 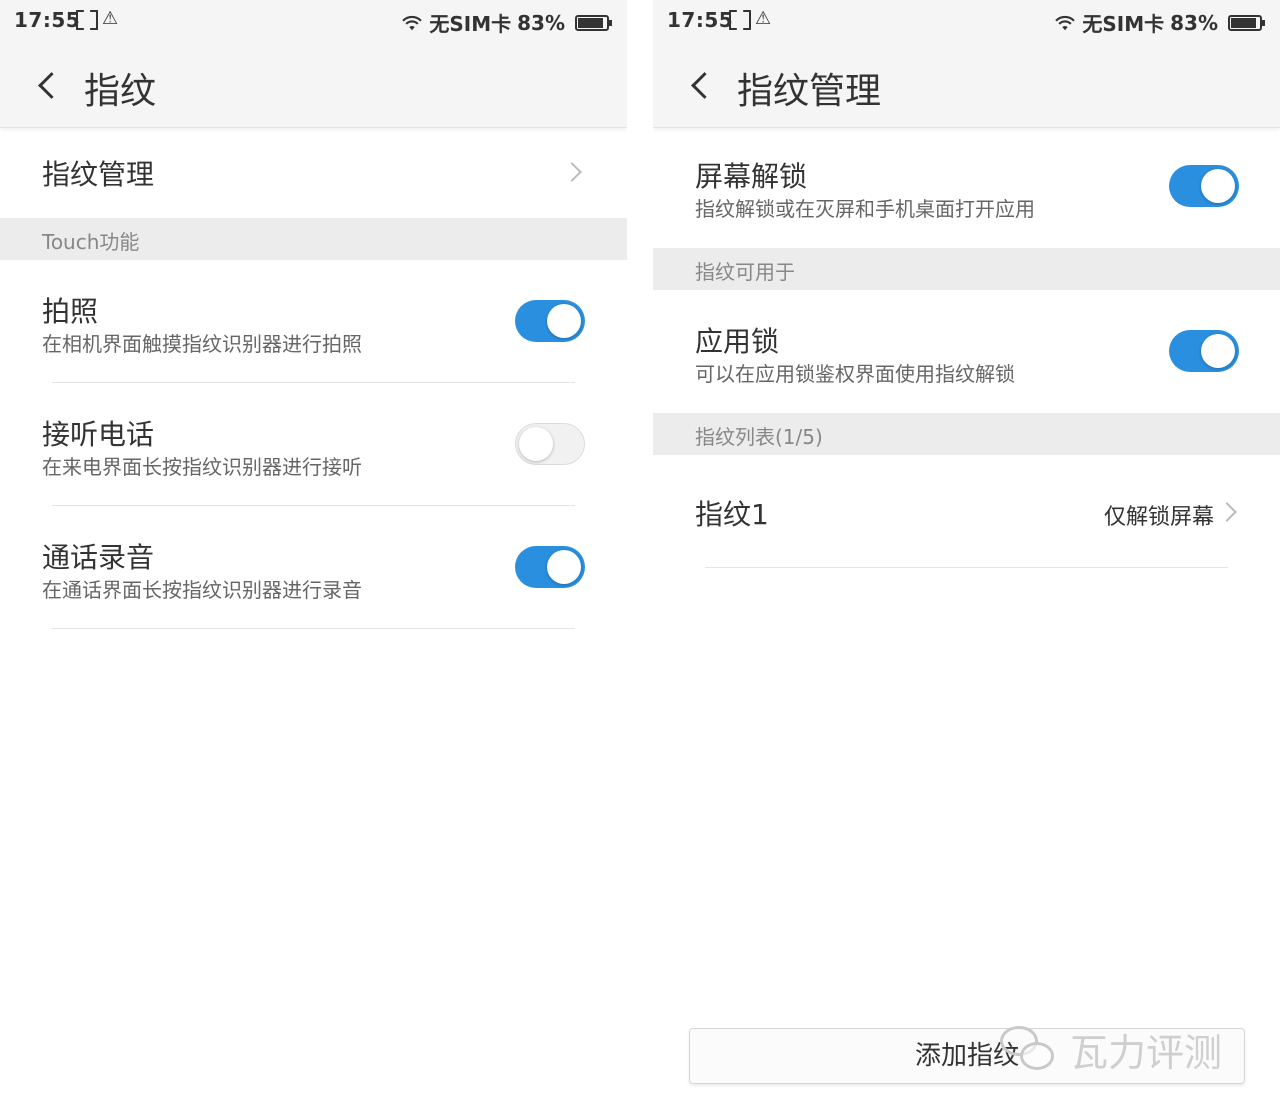 I want to click on item-subtitle: 在相机界面触摸指纹识别器进行拍照, so click(x=202, y=344).